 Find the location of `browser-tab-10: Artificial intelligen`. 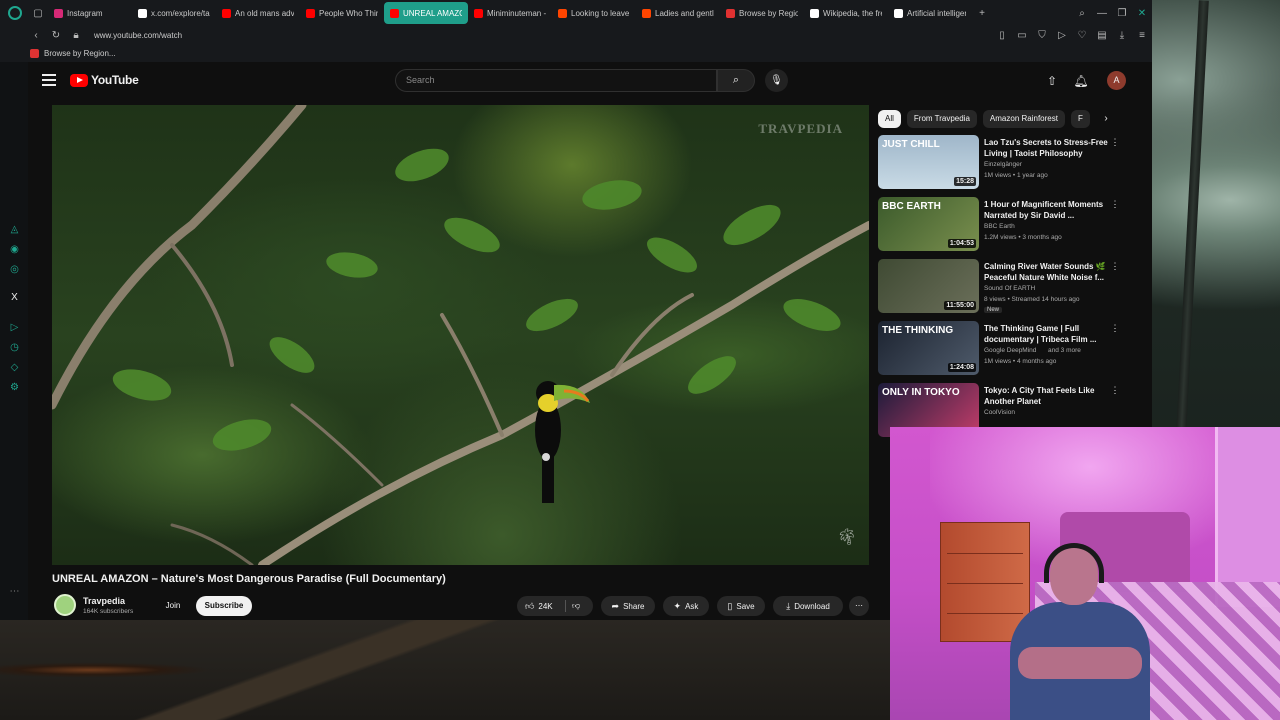

browser-tab-10: Artificial intelligen is located at coordinates (930, 13).